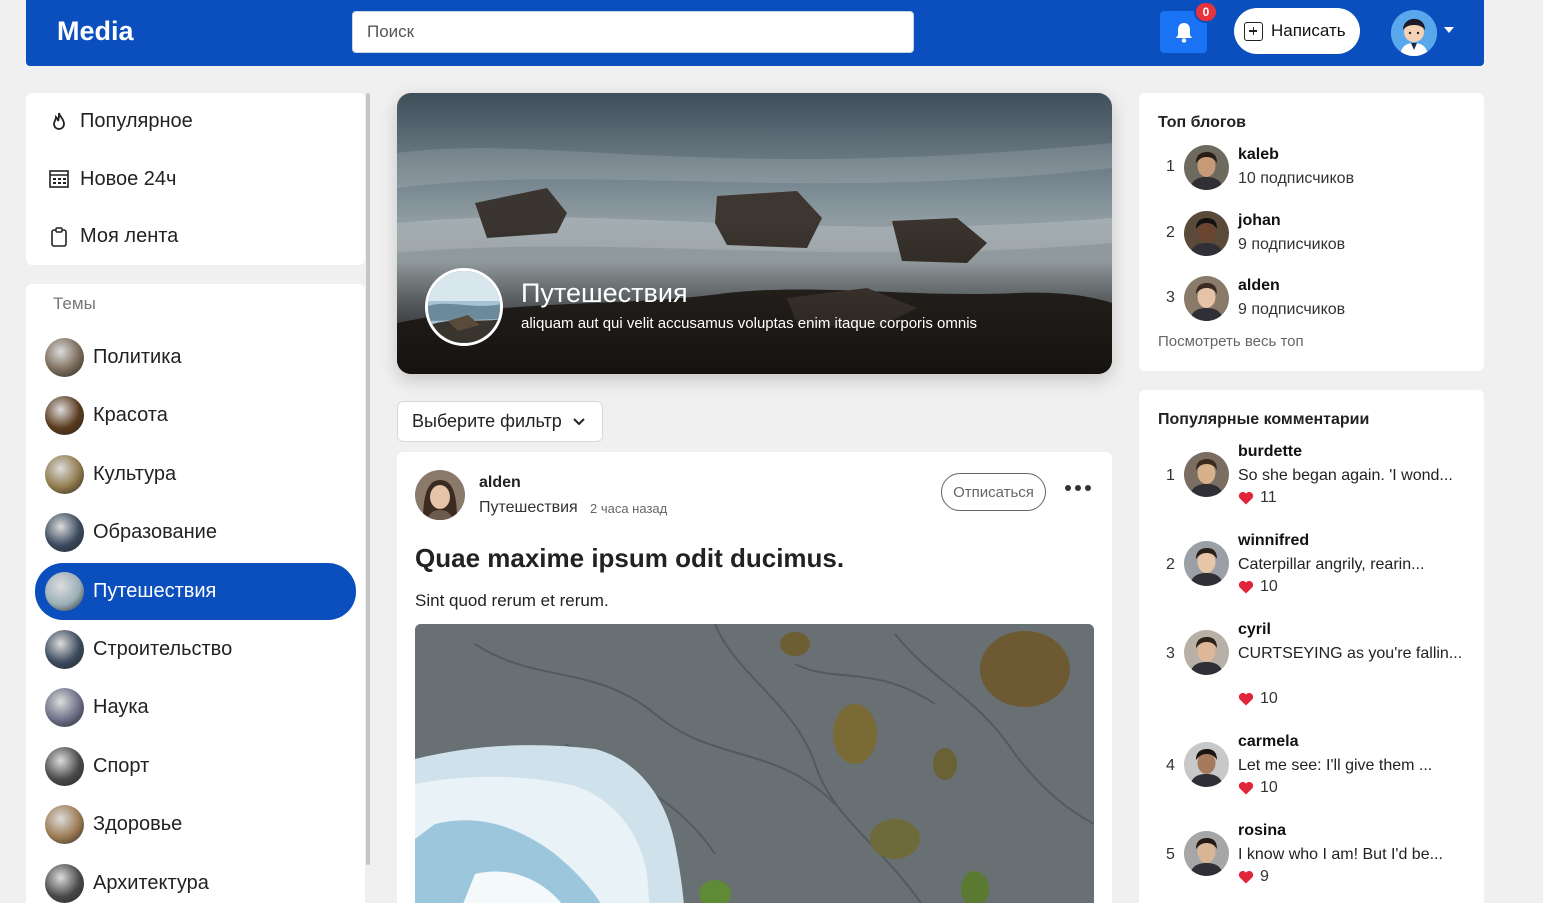 This screenshot has height=903, width=1543. I want to click on commenter-name: winnifred, so click(1273, 541).